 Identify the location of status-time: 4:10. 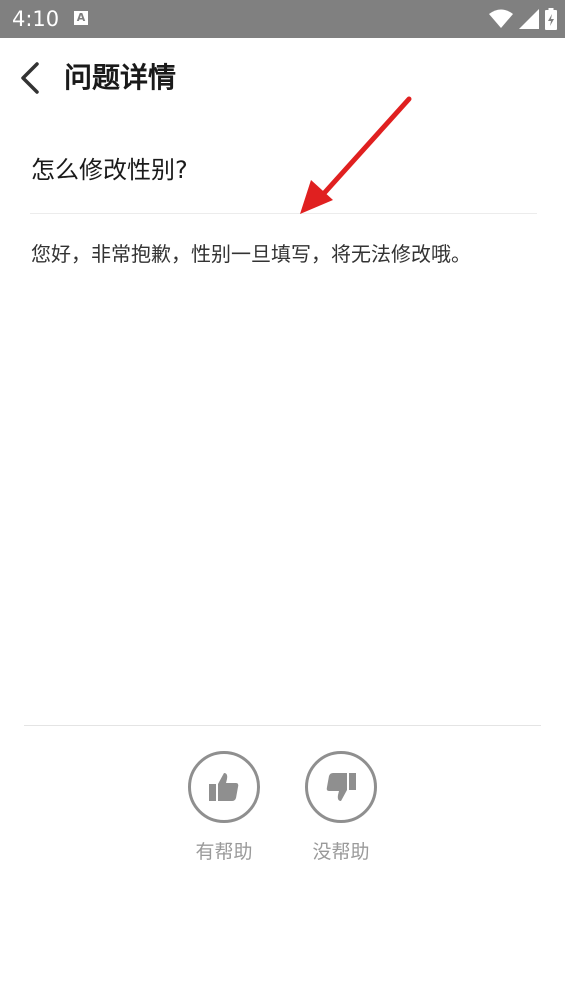
(36, 19).